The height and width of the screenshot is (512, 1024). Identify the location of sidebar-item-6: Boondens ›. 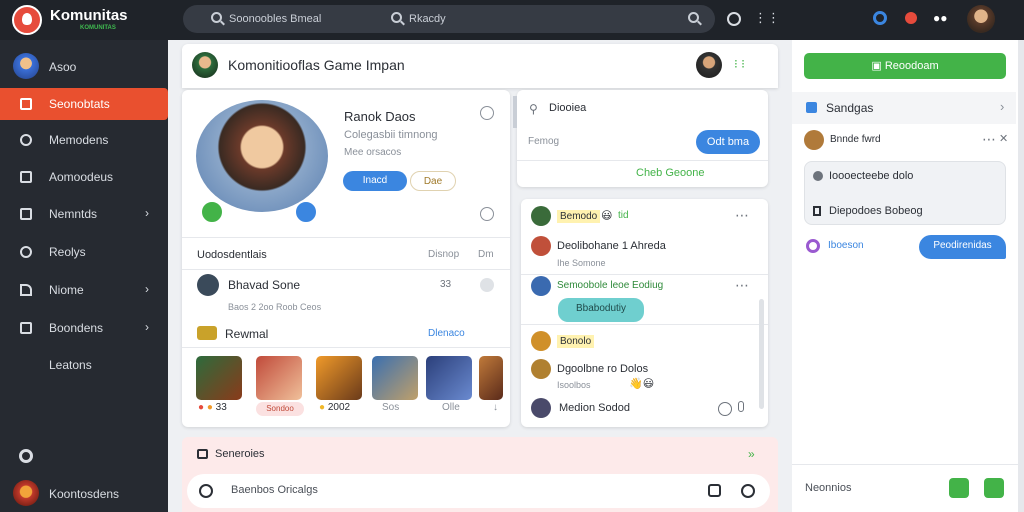
(84, 328).